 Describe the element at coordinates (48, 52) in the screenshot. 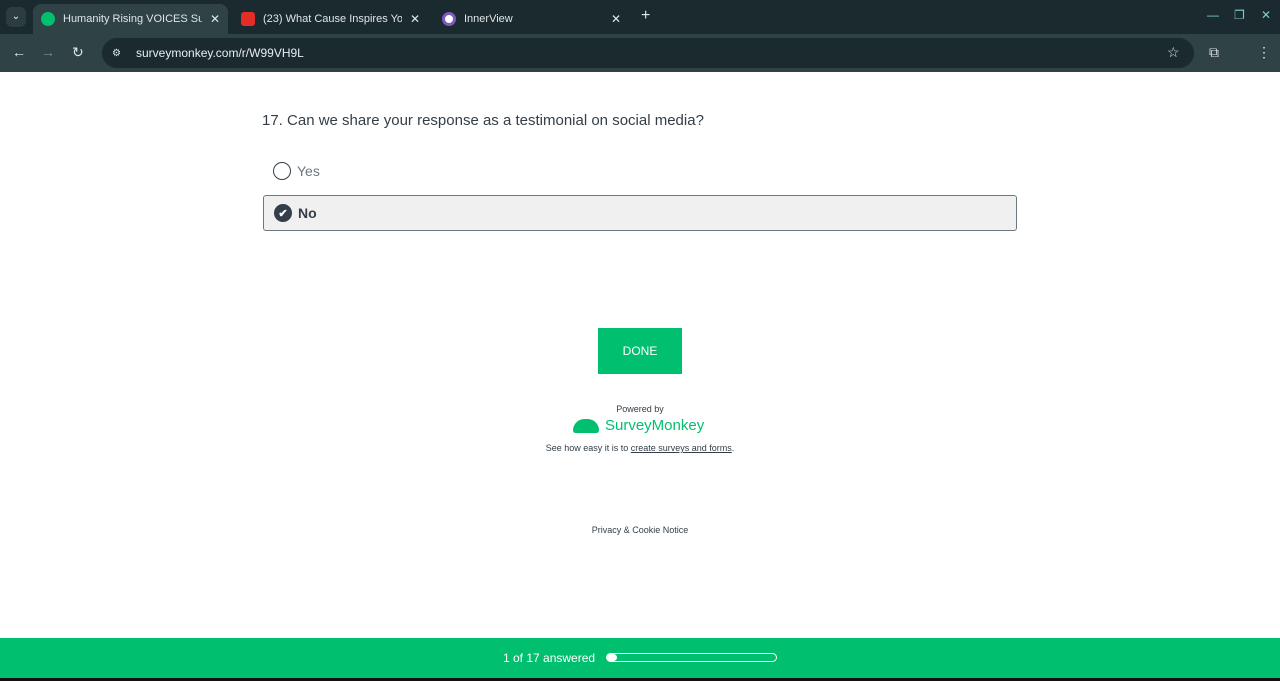

I see `forward-icon: →` at that location.